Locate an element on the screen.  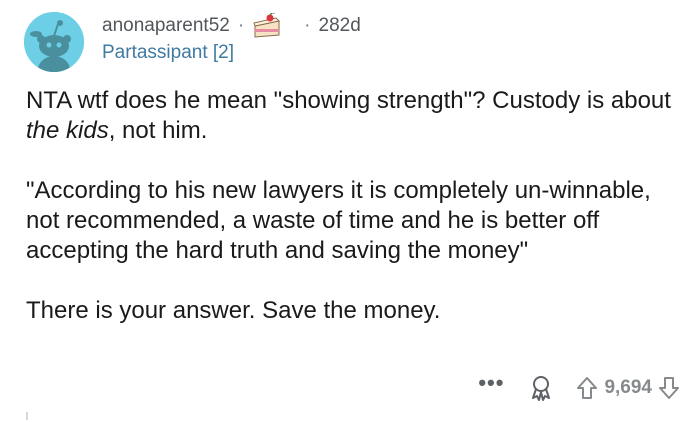
avatar is located at coordinates (54, 42).